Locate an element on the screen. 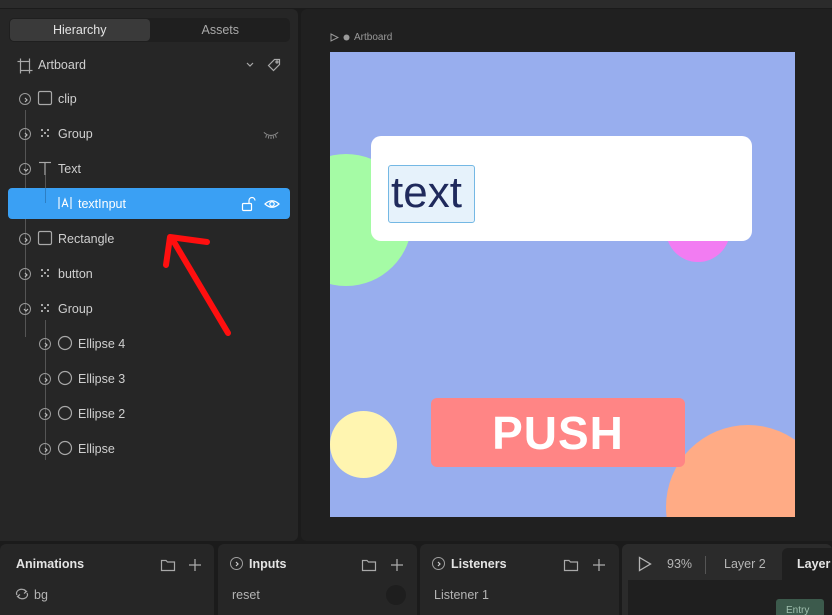  tab-layer-2: Layer 2 is located at coordinates (745, 564).